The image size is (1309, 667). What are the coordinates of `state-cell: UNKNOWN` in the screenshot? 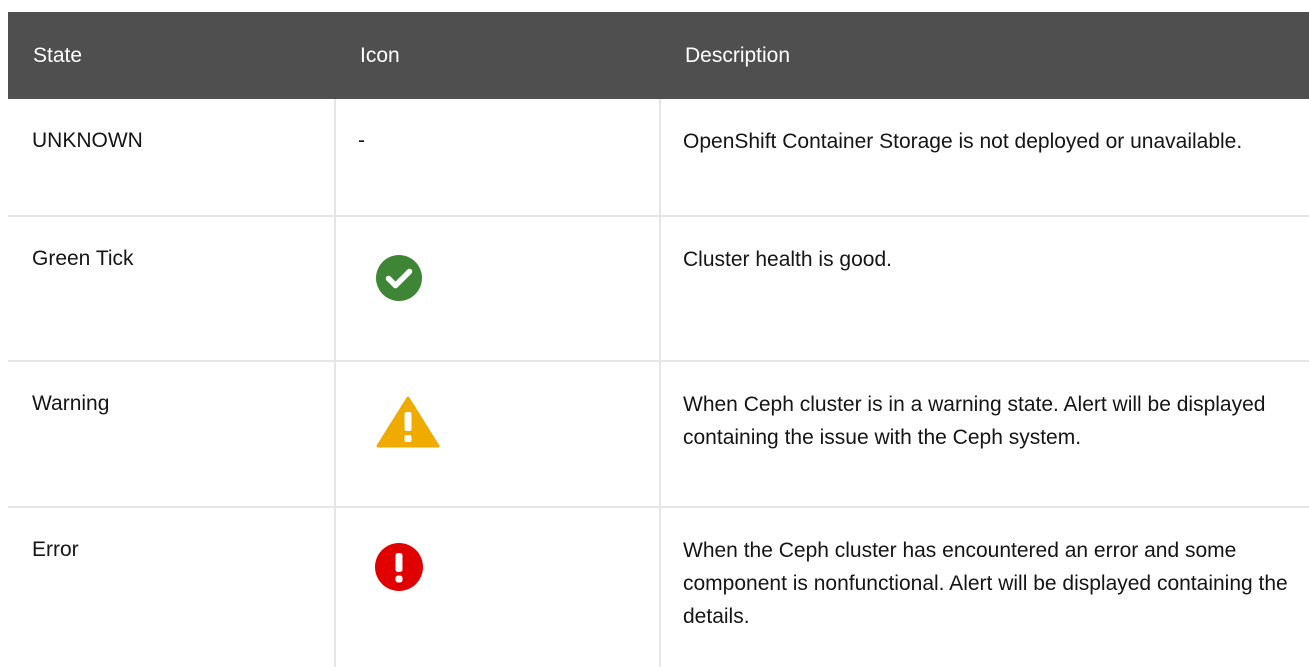 It's located at (171, 158).